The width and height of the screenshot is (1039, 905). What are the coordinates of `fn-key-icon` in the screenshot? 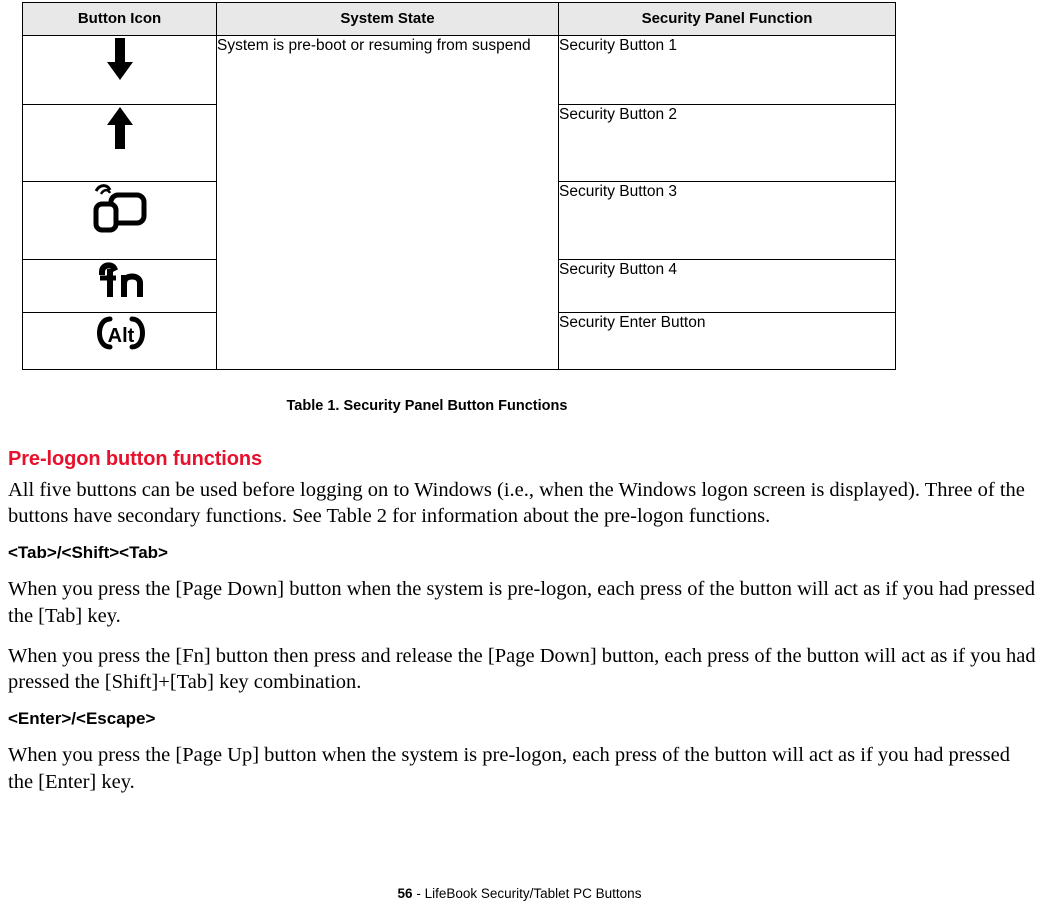 It's located at (120, 280).